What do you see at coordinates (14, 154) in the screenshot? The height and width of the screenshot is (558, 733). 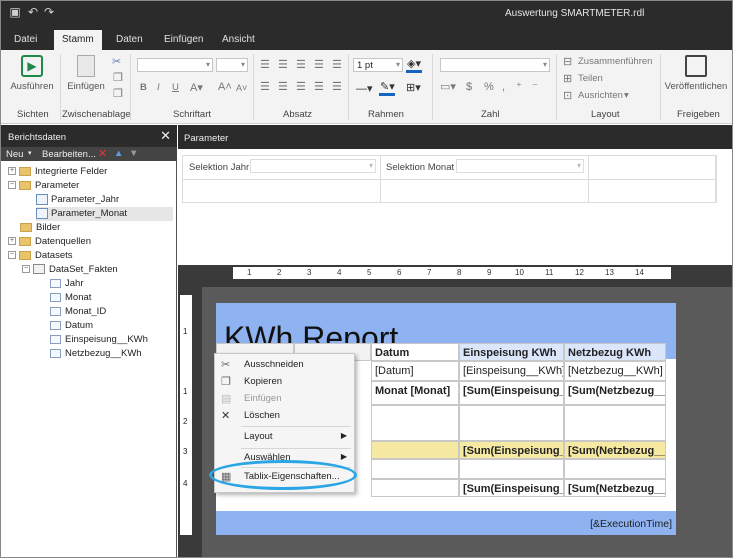 I see `new-button: Neu` at bounding box center [14, 154].